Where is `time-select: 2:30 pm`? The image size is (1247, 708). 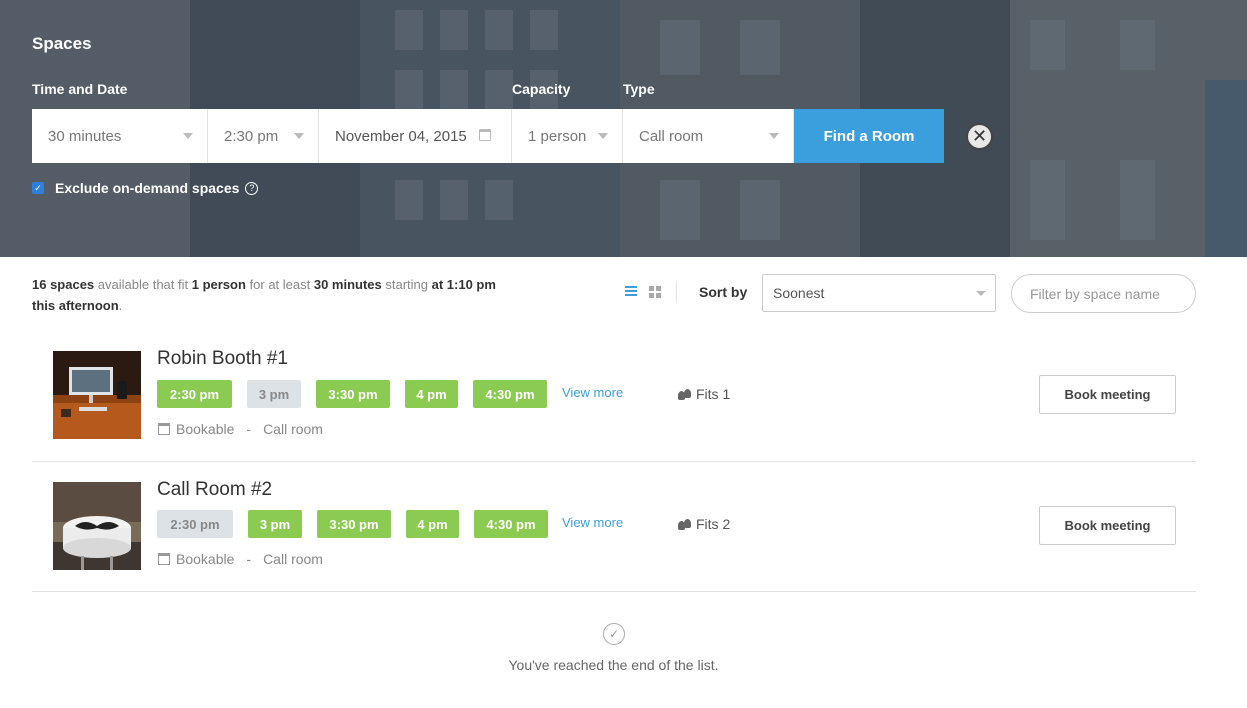 time-select: 2:30 pm is located at coordinates (263, 136).